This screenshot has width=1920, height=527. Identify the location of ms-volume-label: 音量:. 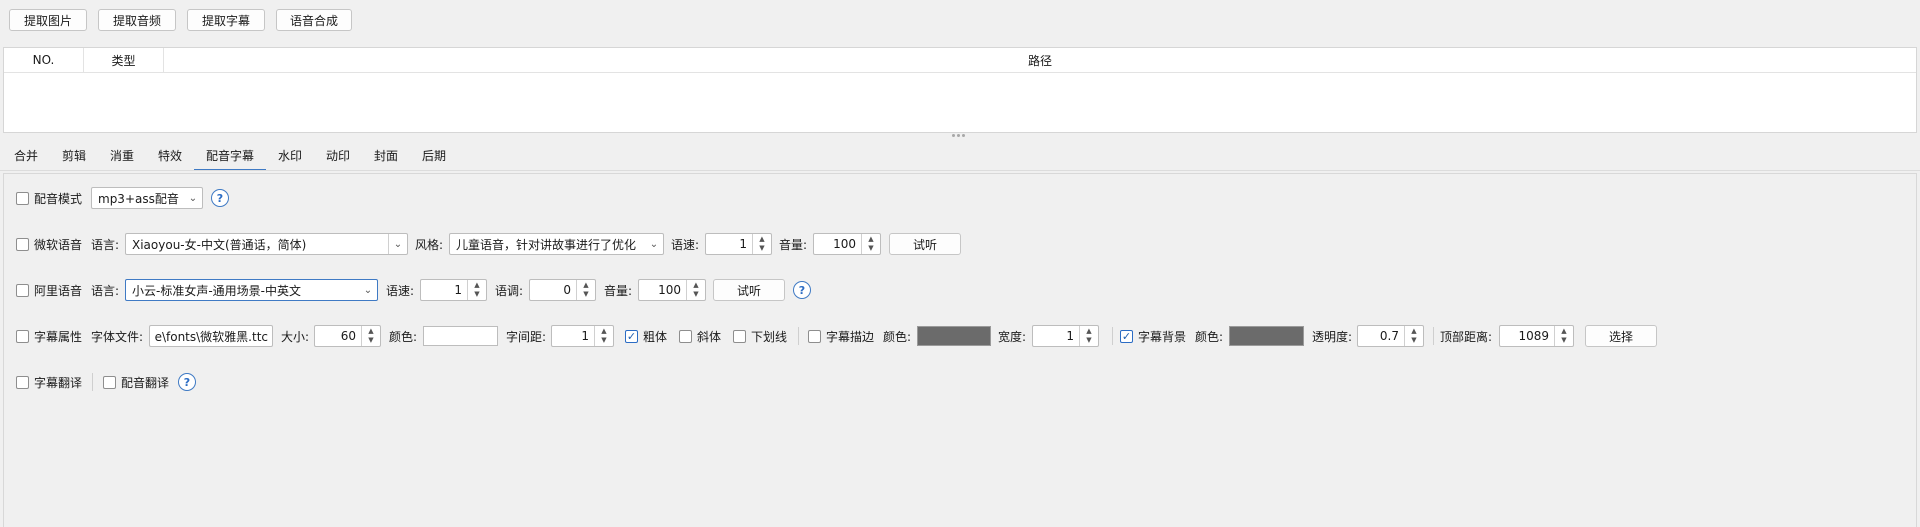
(793, 244).